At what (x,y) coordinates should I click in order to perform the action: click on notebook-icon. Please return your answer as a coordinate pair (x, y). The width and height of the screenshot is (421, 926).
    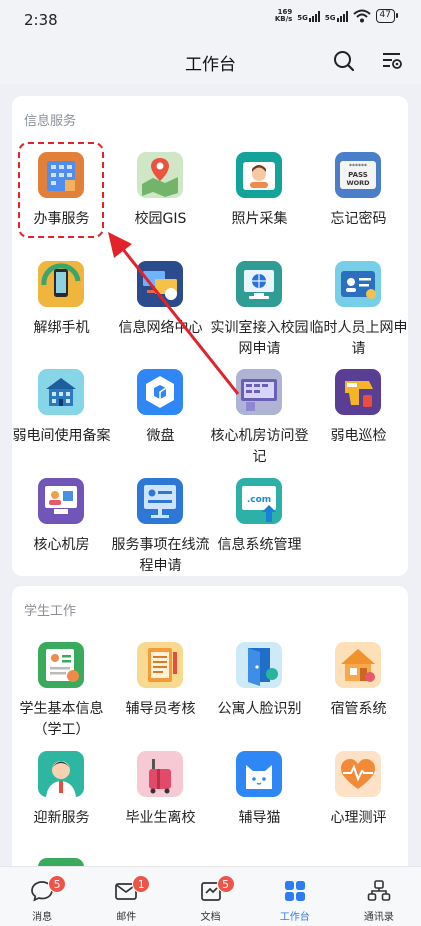
    Looking at the image, I should click on (160, 665).